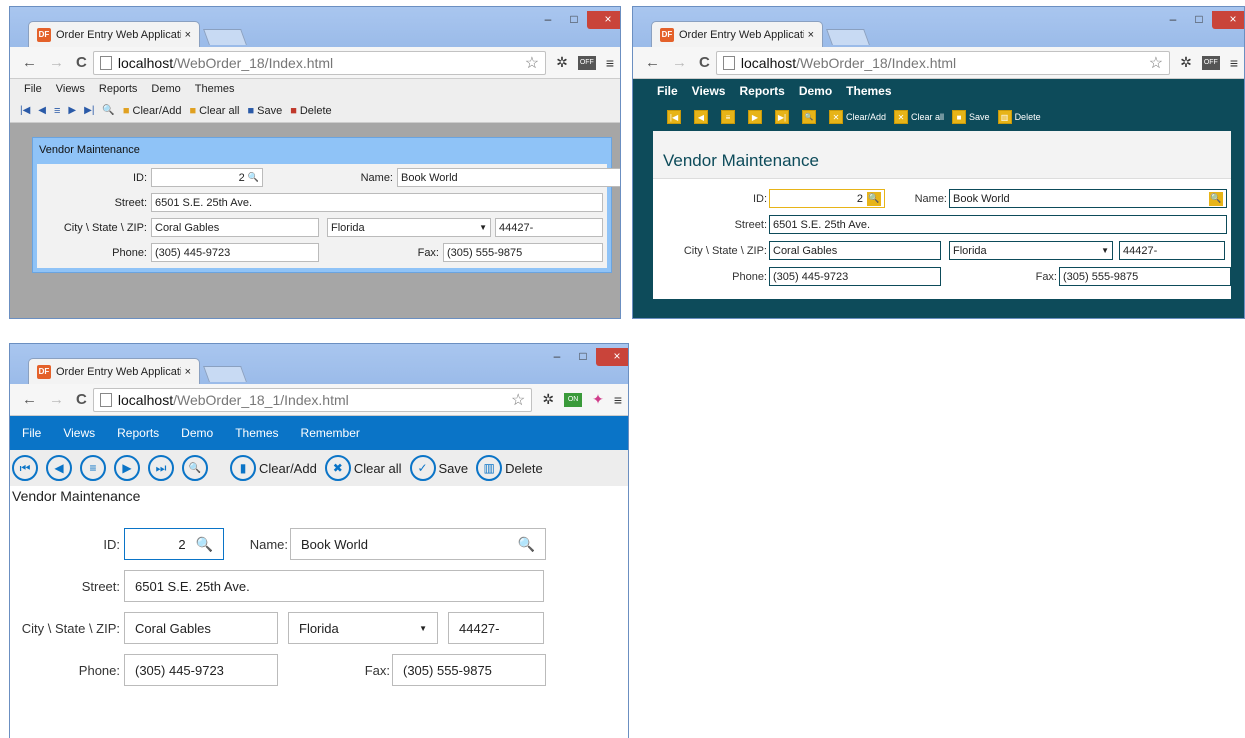  I want to click on save-button: ■ Save, so click(971, 117).